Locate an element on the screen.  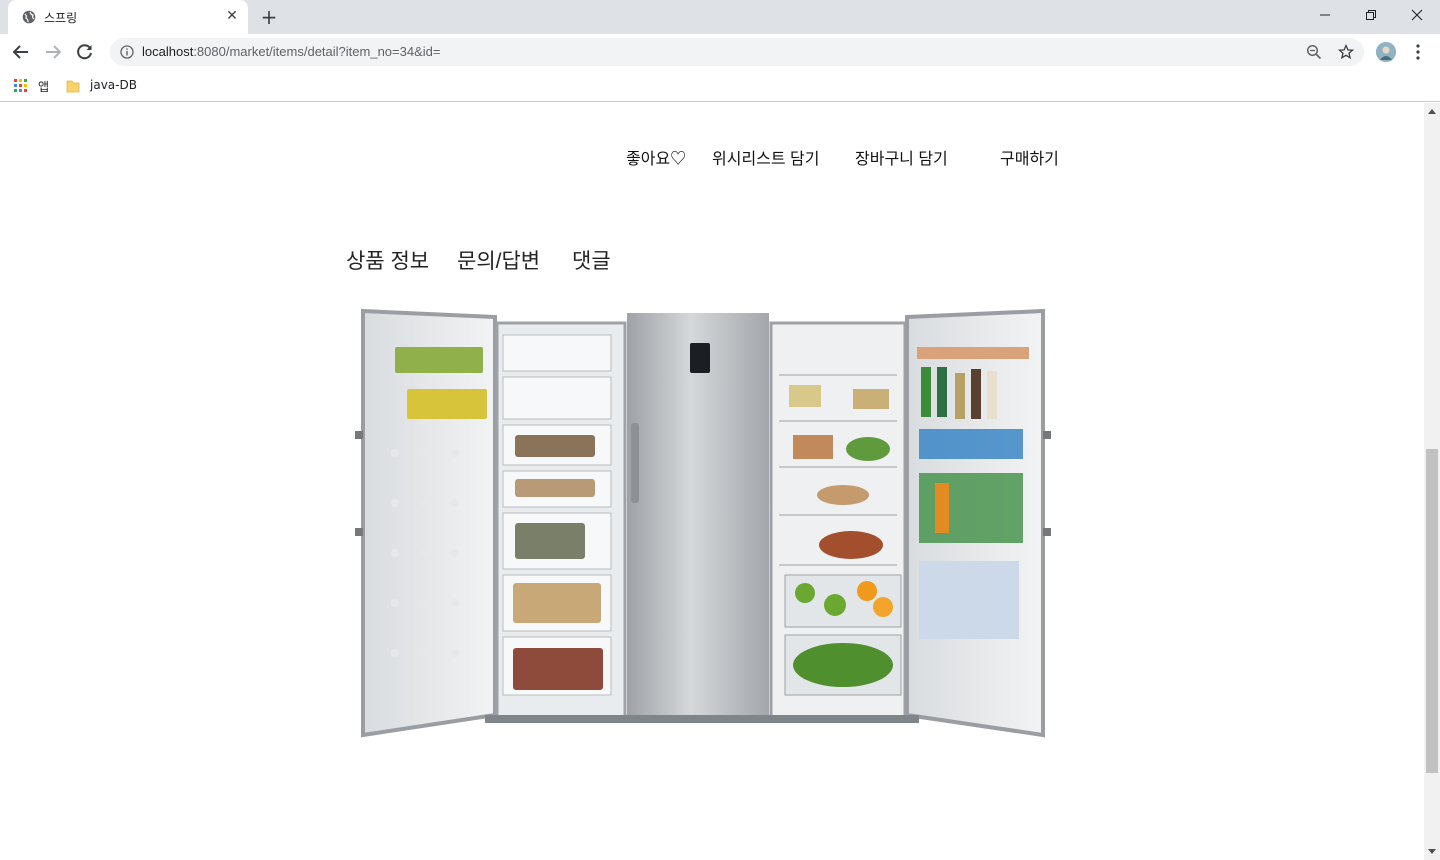
zoom-icon is located at coordinates (1314, 52).